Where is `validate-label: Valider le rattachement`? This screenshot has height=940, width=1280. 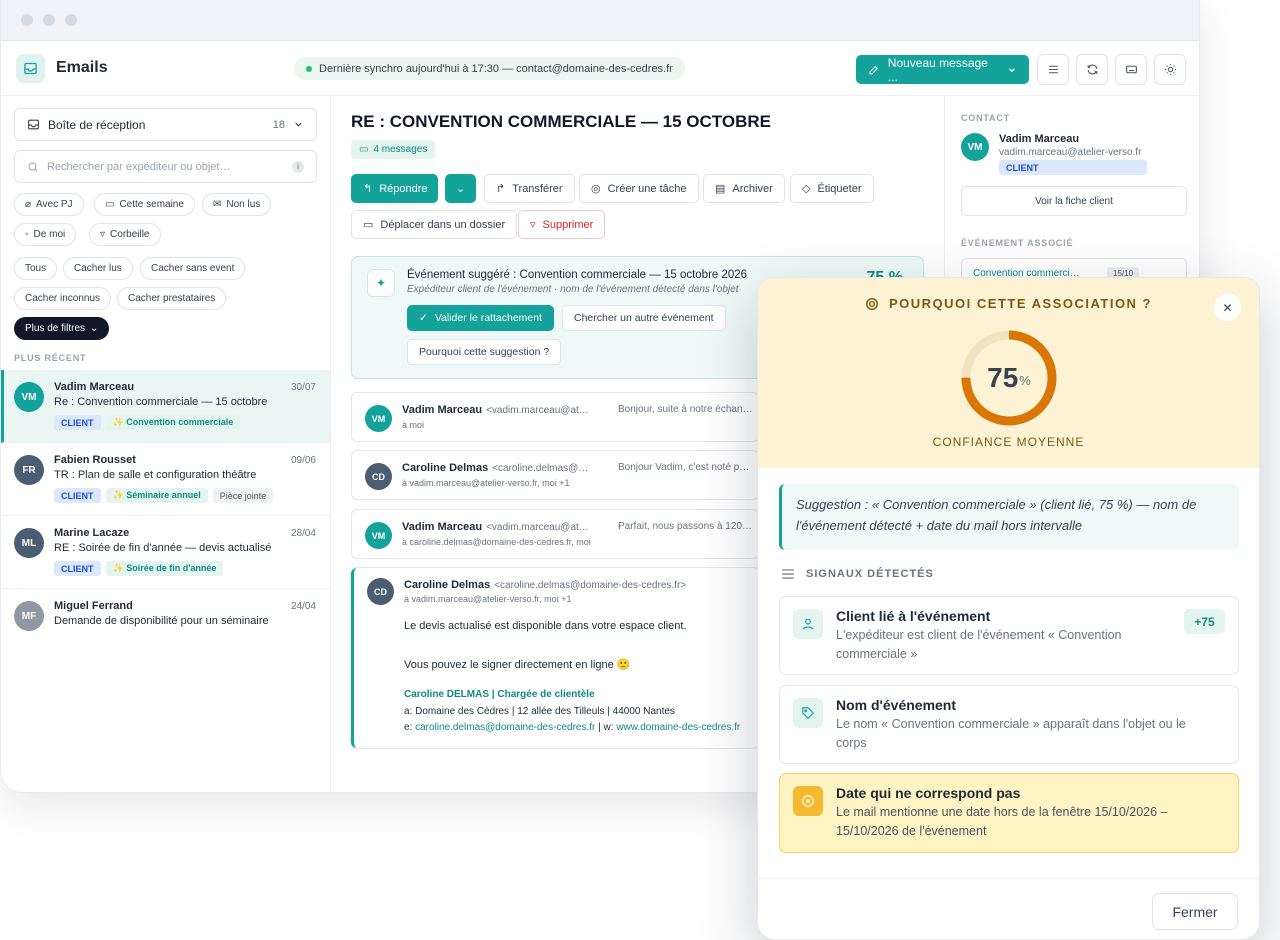
validate-label: Valider le rattachement is located at coordinates (488, 318).